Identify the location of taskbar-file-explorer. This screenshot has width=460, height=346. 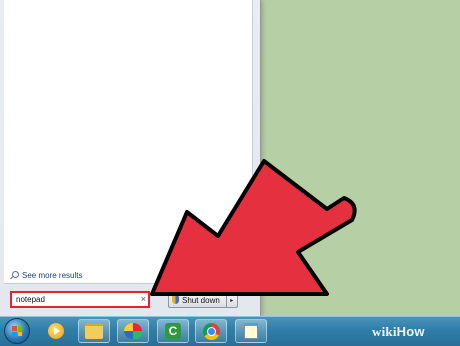
(94, 331).